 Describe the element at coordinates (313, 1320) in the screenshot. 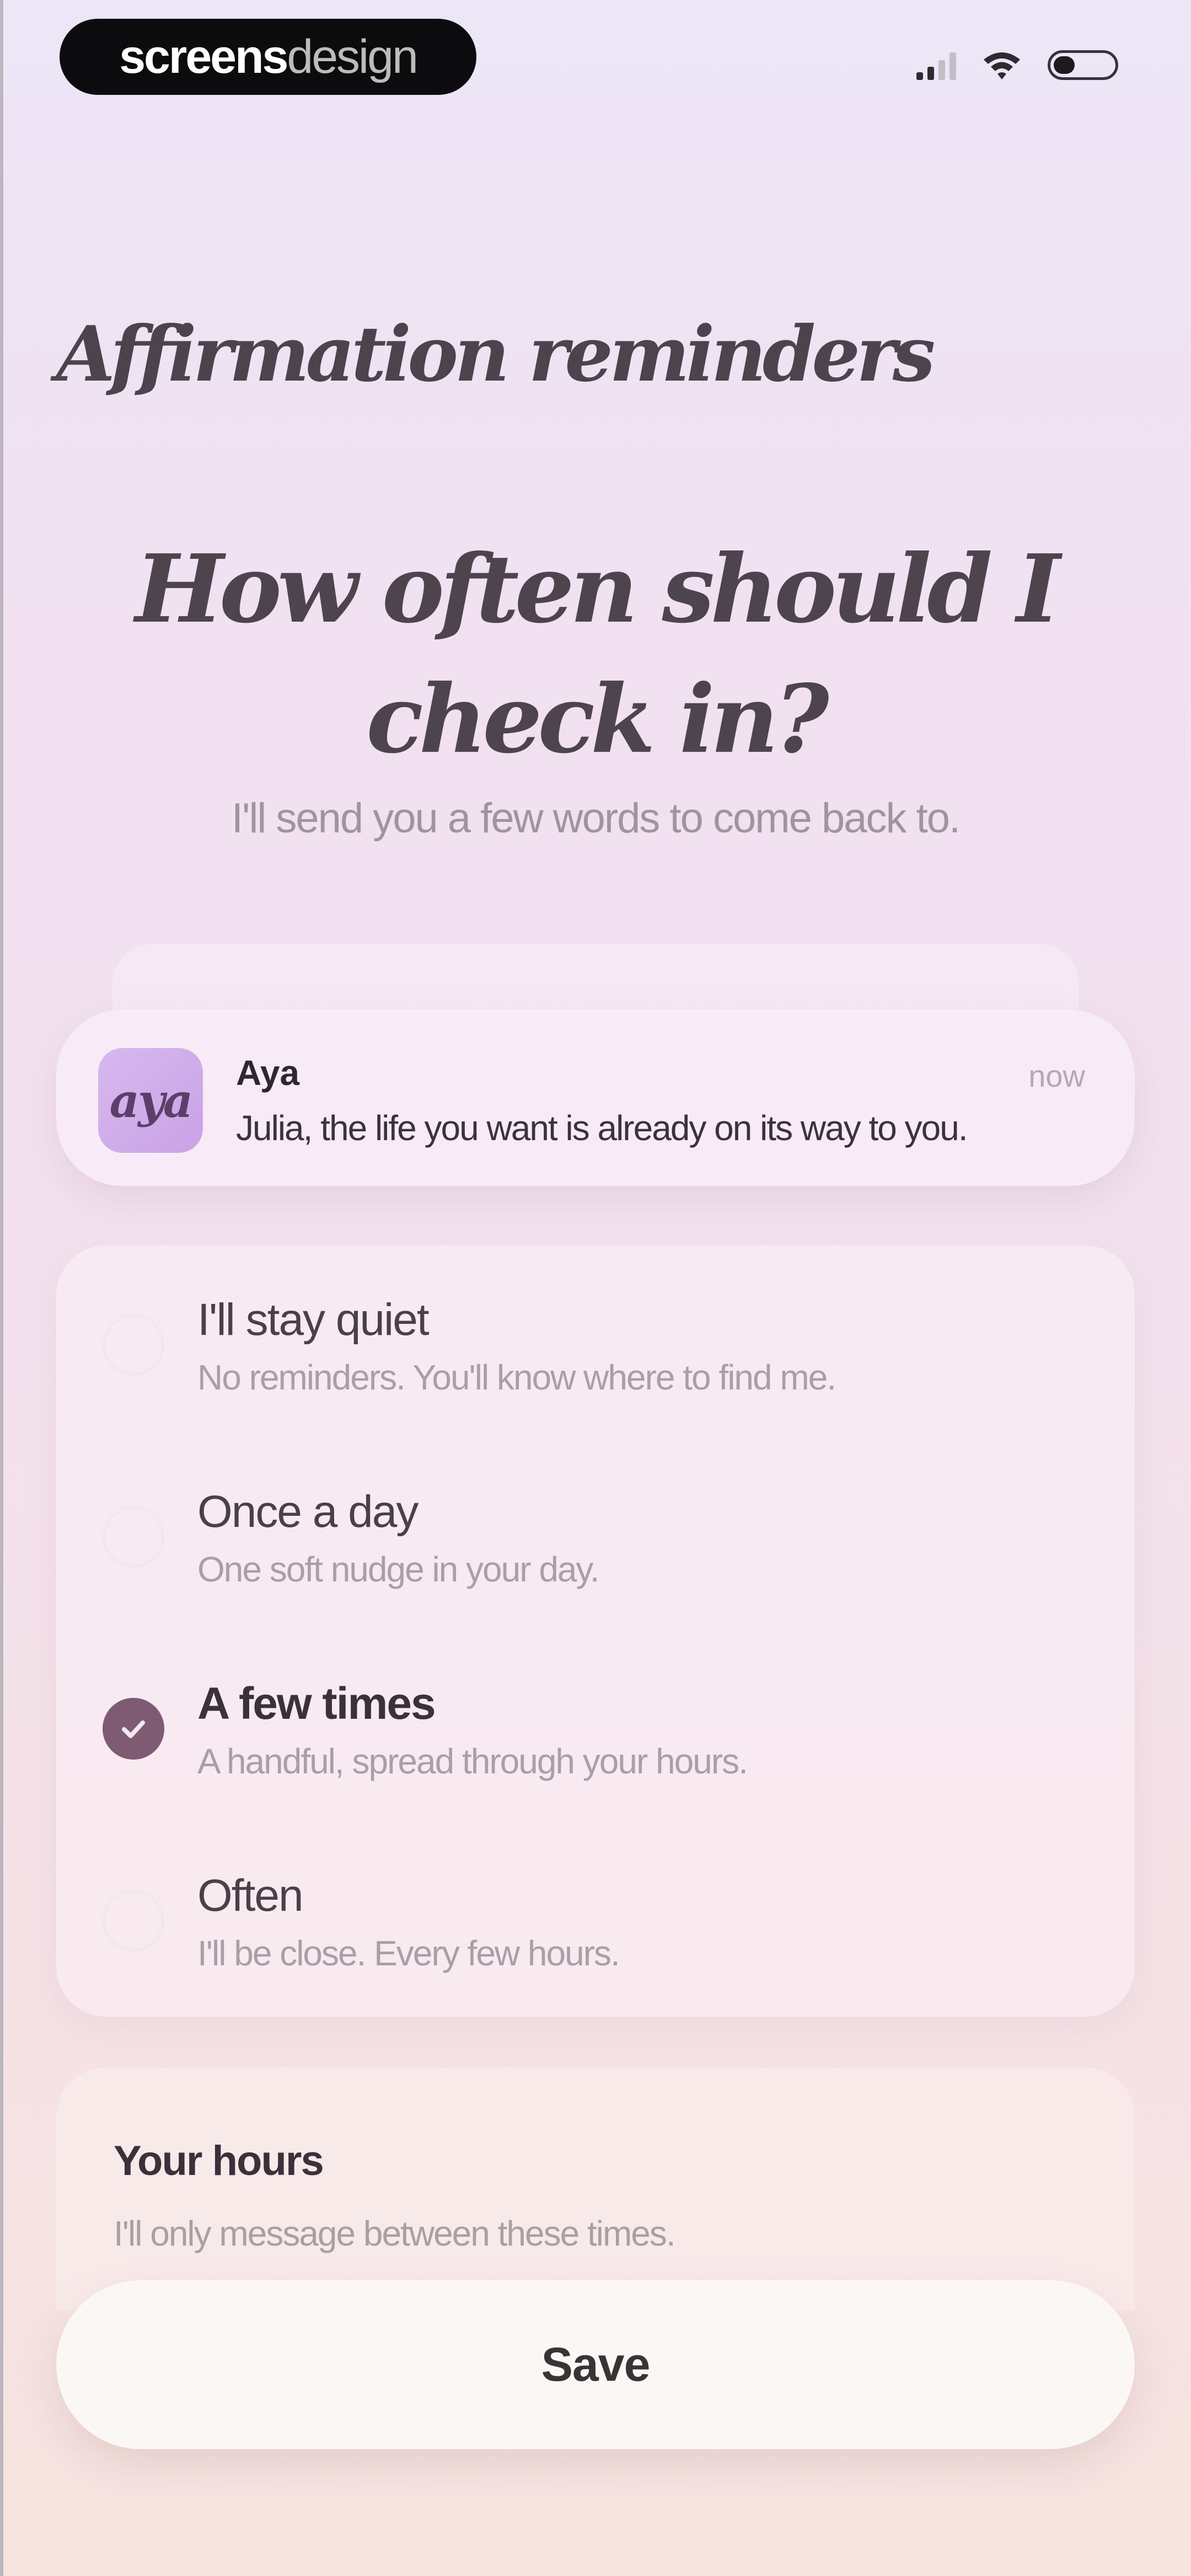

I see `option-title: I'll stay quiet` at that location.